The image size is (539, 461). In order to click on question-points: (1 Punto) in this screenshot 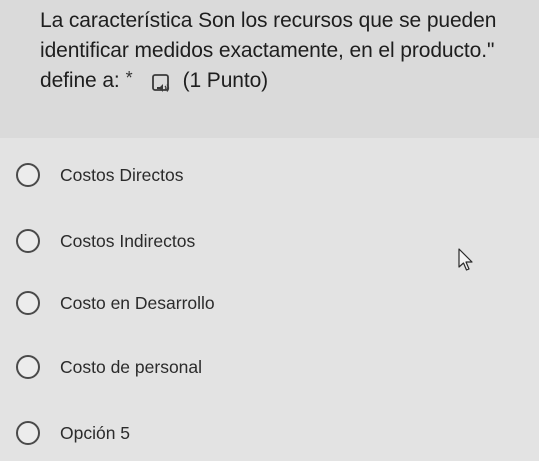, I will do `click(225, 80)`.